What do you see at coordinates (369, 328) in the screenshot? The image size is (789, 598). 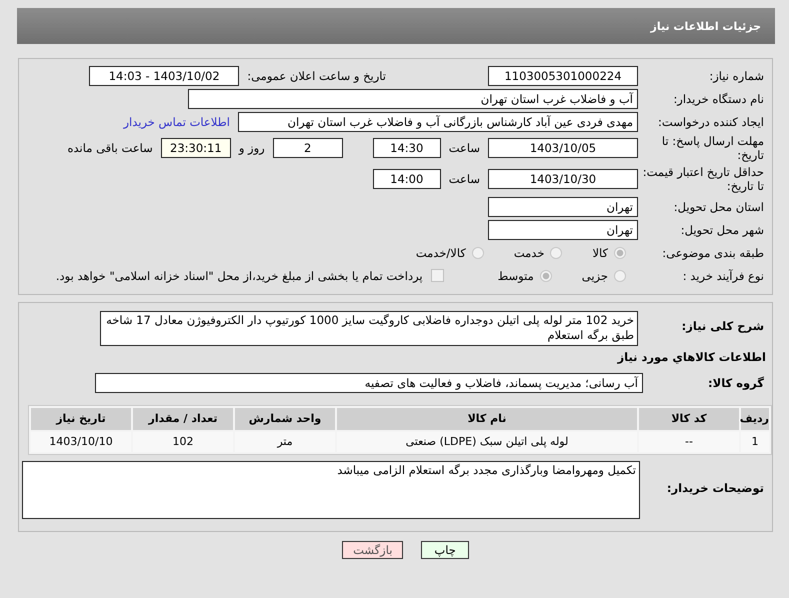 I see `description-field: خرید 102 متر لوله پلی اتیلن دوجداره فاضلابی کاروگیت سایز 1000 کورتیوپ دار الکتروفیوژن معادل 17 شاخه طبق برگه استعلام` at bounding box center [369, 328].